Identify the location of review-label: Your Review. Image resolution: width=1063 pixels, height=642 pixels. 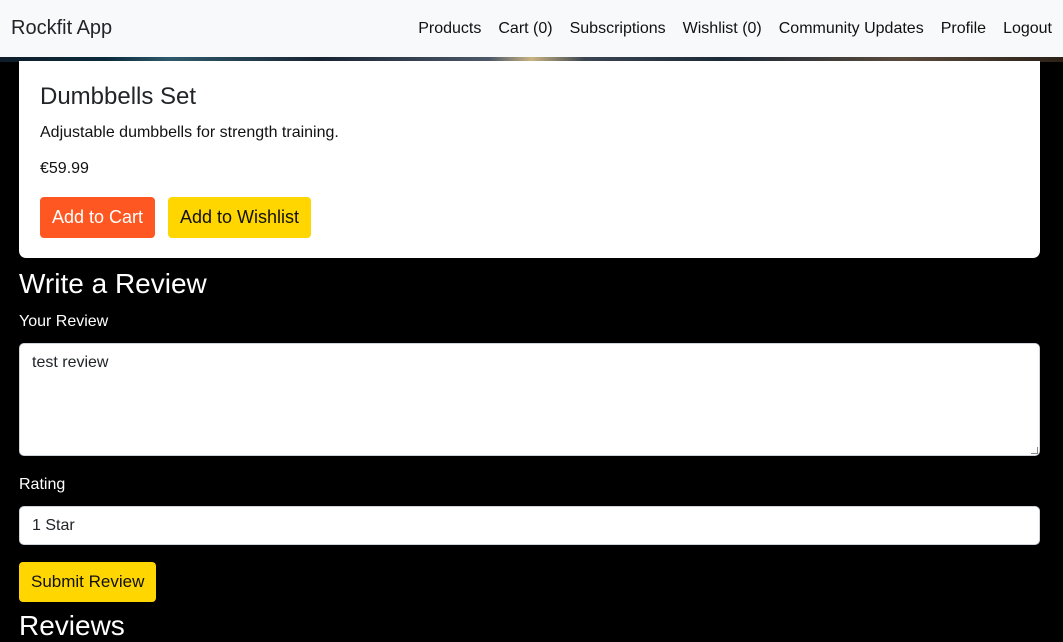
(64, 321).